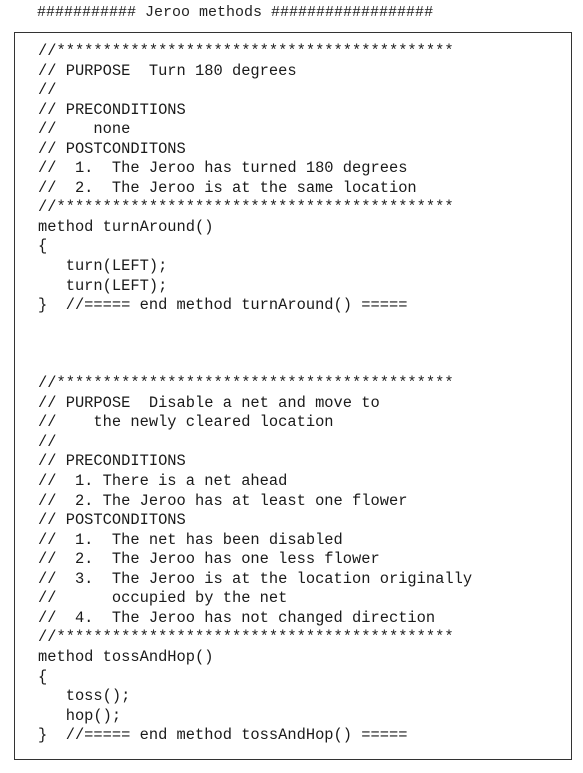 The height and width of the screenshot is (773, 583). I want to click on code-line: // 1. There is a net ahead, so click(163, 481).